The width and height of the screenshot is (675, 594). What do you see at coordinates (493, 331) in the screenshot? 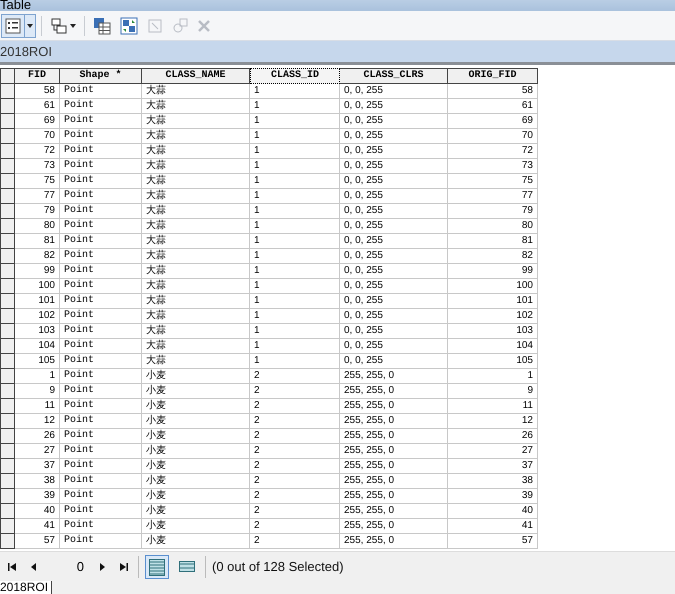
I see `table-cell: 103` at bounding box center [493, 331].